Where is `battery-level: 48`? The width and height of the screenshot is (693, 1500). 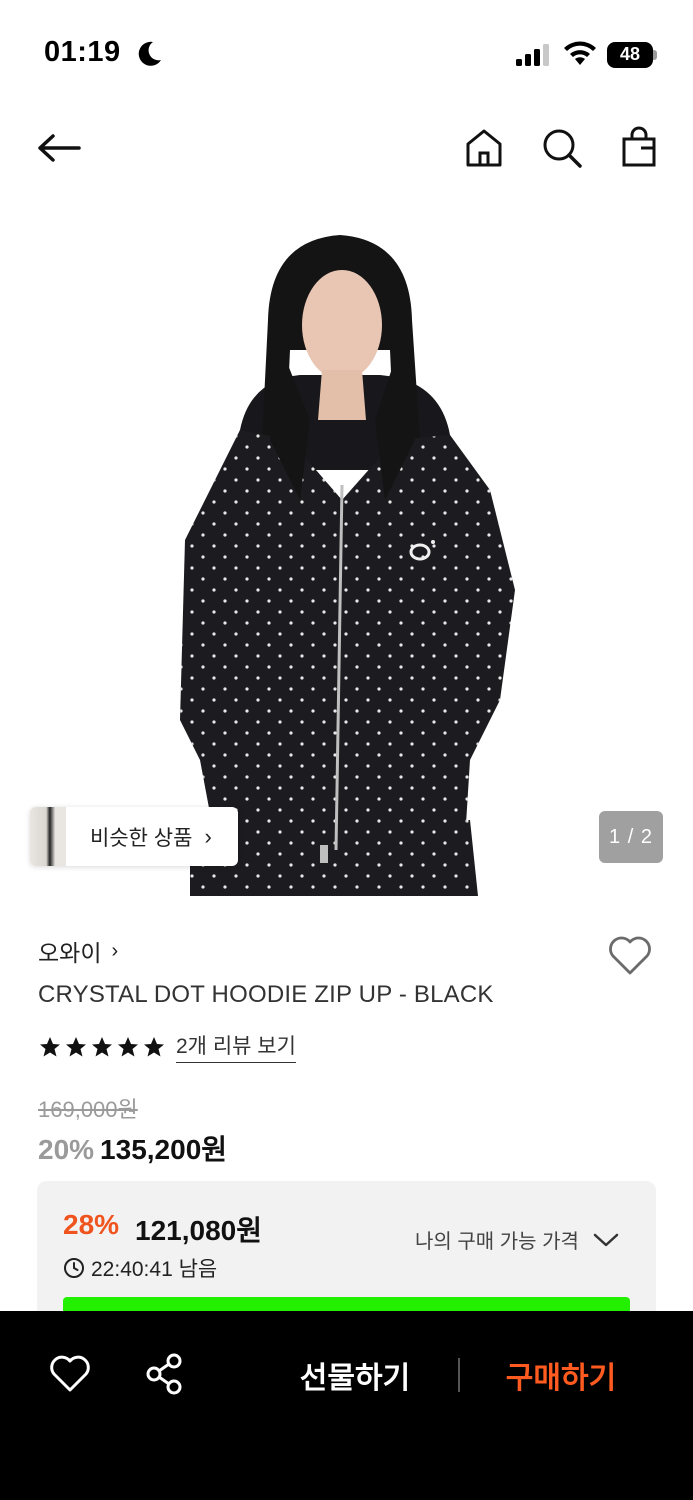
battery-level: 48 is located at coordinates (630, 54).